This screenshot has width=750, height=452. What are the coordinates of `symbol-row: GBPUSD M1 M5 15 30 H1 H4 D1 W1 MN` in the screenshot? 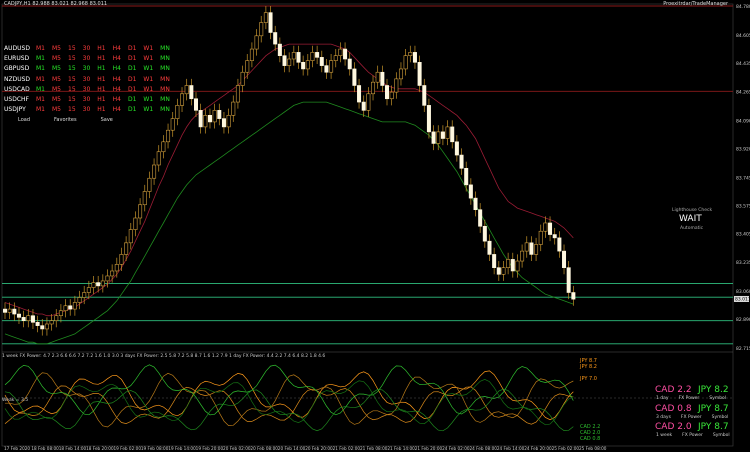 It's located at (88, 69).